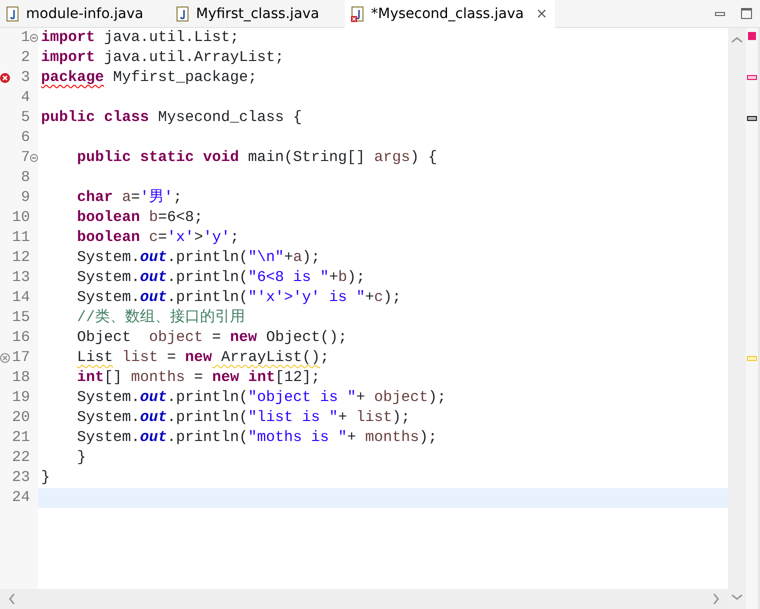 The width and height of the screenshot is (760, 609). Describe the element at coordinates (25, 198) in the screenshot. I see `line-number: 9` at that location.